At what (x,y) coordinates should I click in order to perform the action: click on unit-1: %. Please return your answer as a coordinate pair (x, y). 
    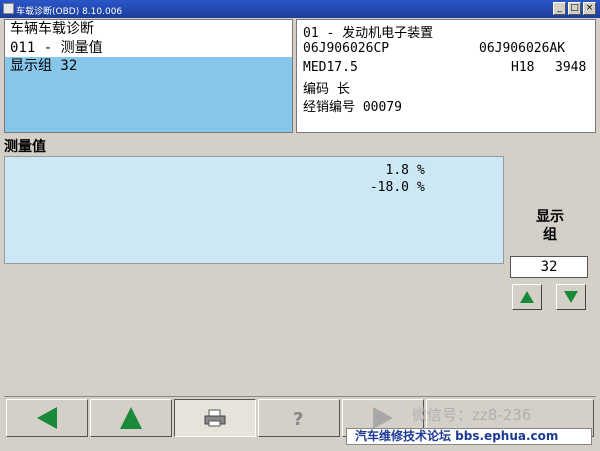
    Looking at the image, I should click on (421, 170).